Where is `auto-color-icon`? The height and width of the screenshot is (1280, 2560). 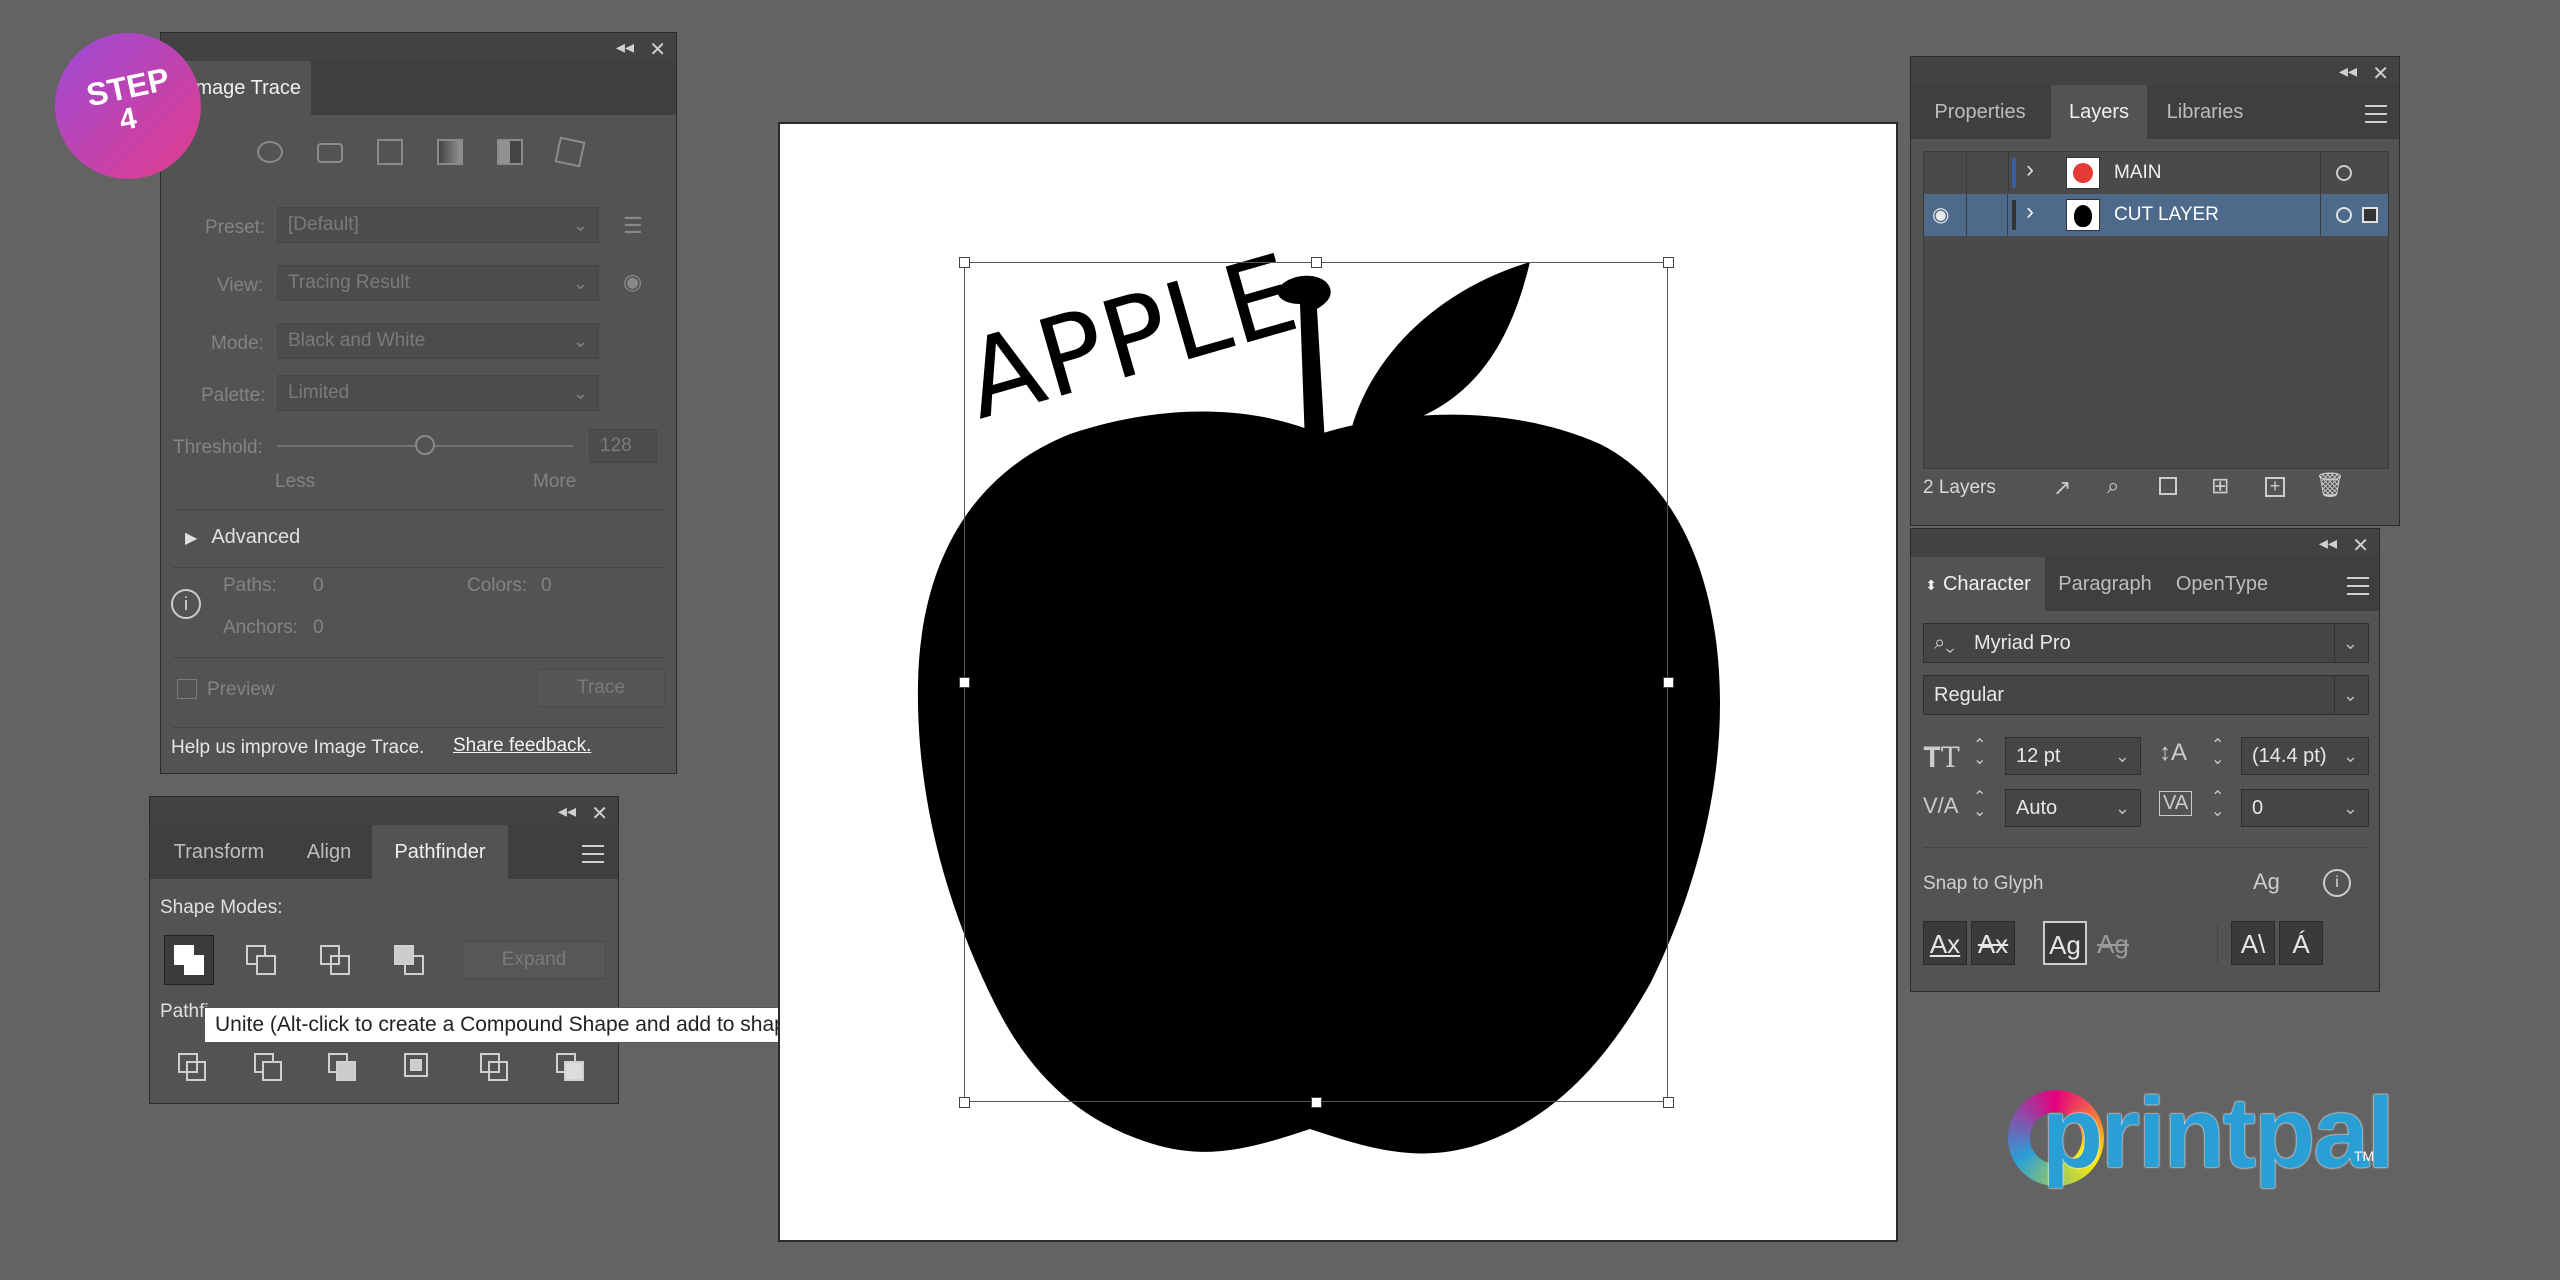 auto-color-icon is located at coordinates (270, 152).